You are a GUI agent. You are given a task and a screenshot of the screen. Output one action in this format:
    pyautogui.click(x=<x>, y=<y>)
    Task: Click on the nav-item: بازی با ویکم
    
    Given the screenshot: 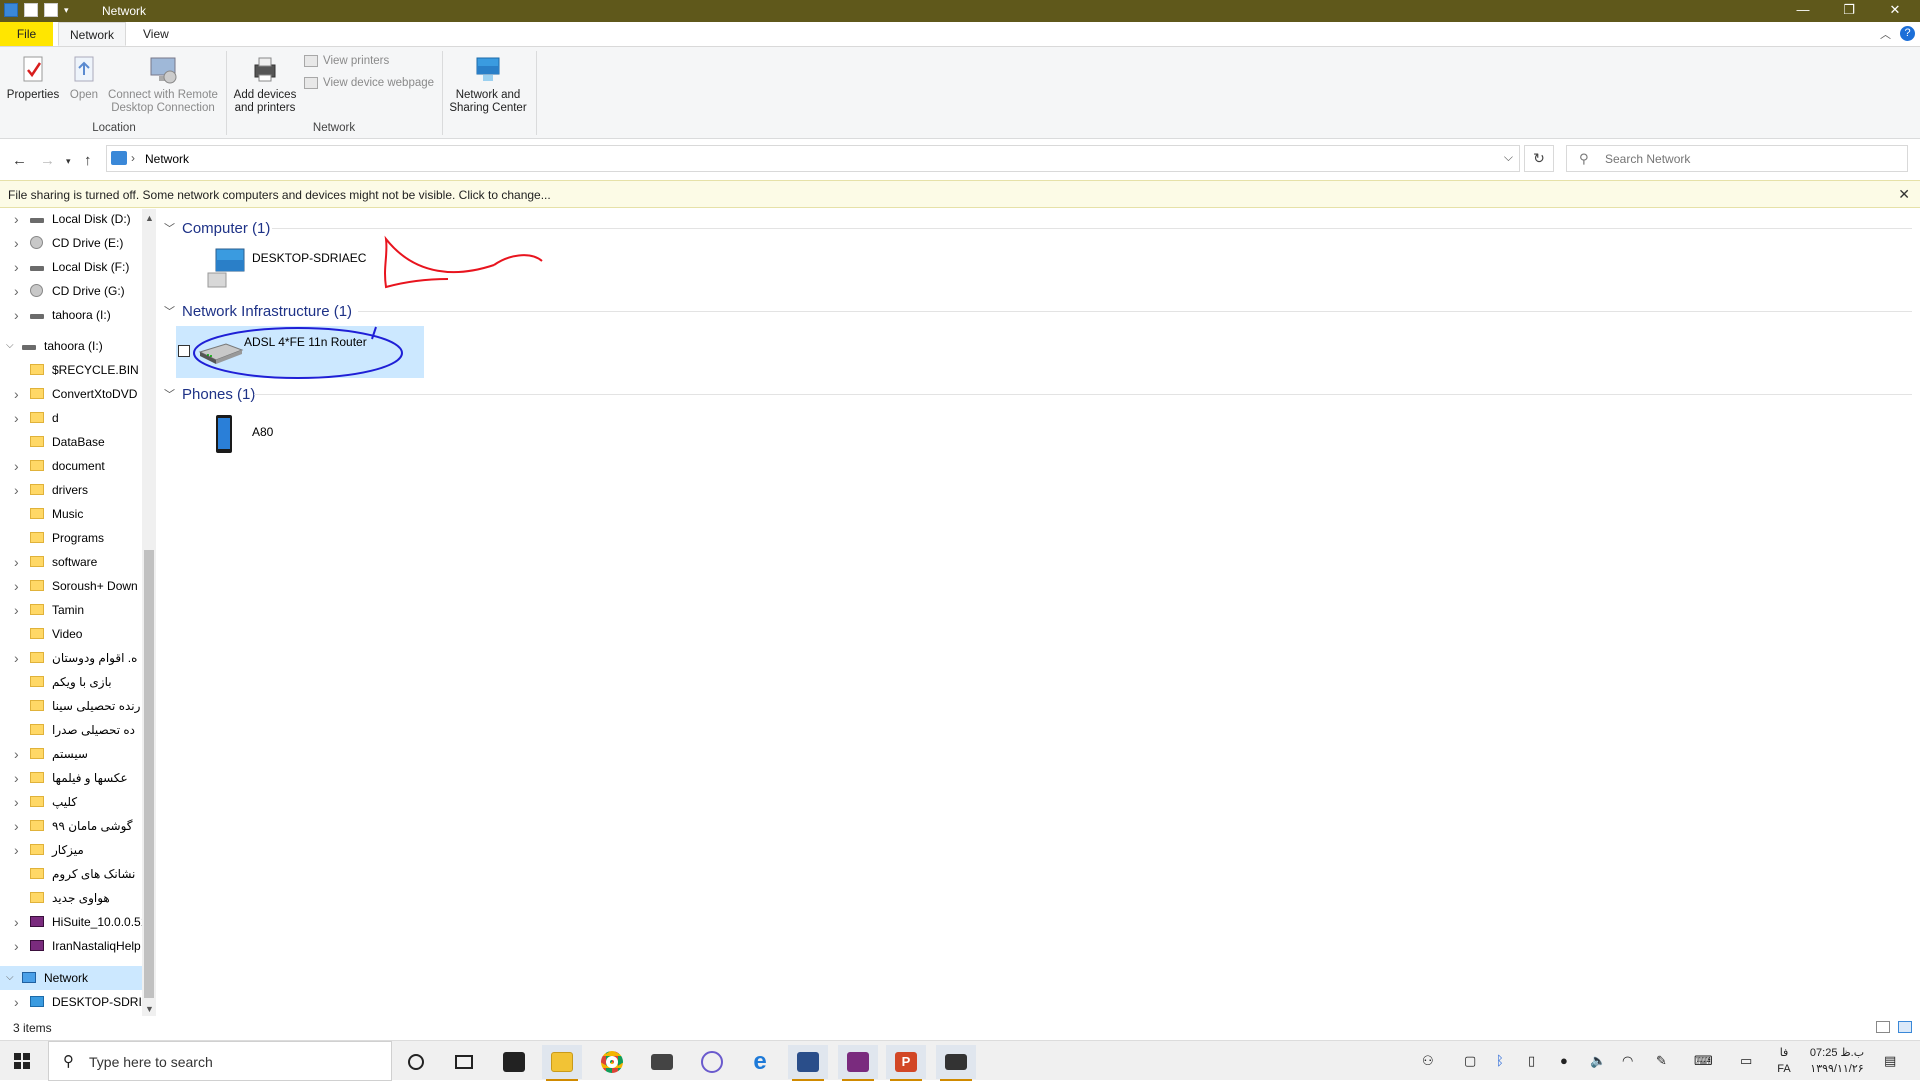 What is the action you would take?
    pyautogui.click(x=71, y=682)
    